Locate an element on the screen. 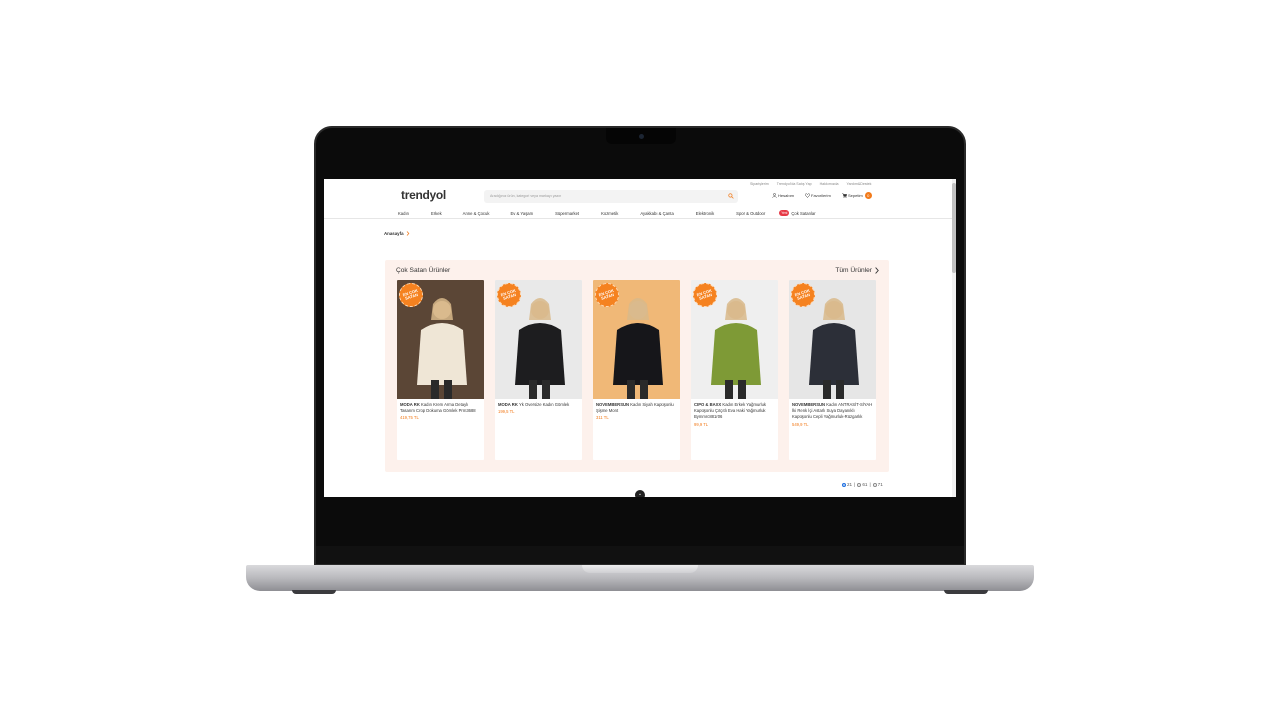  product-brand: NOVEMBERSUN is located at coordinates (809, 404).